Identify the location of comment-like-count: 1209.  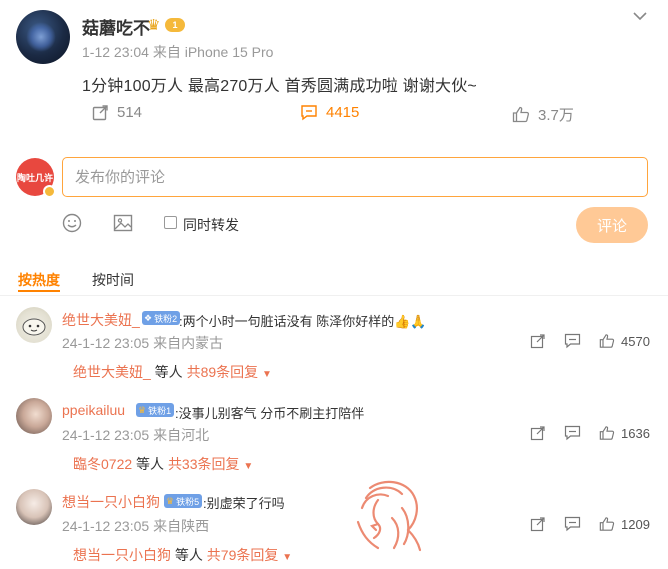
(635, 524).